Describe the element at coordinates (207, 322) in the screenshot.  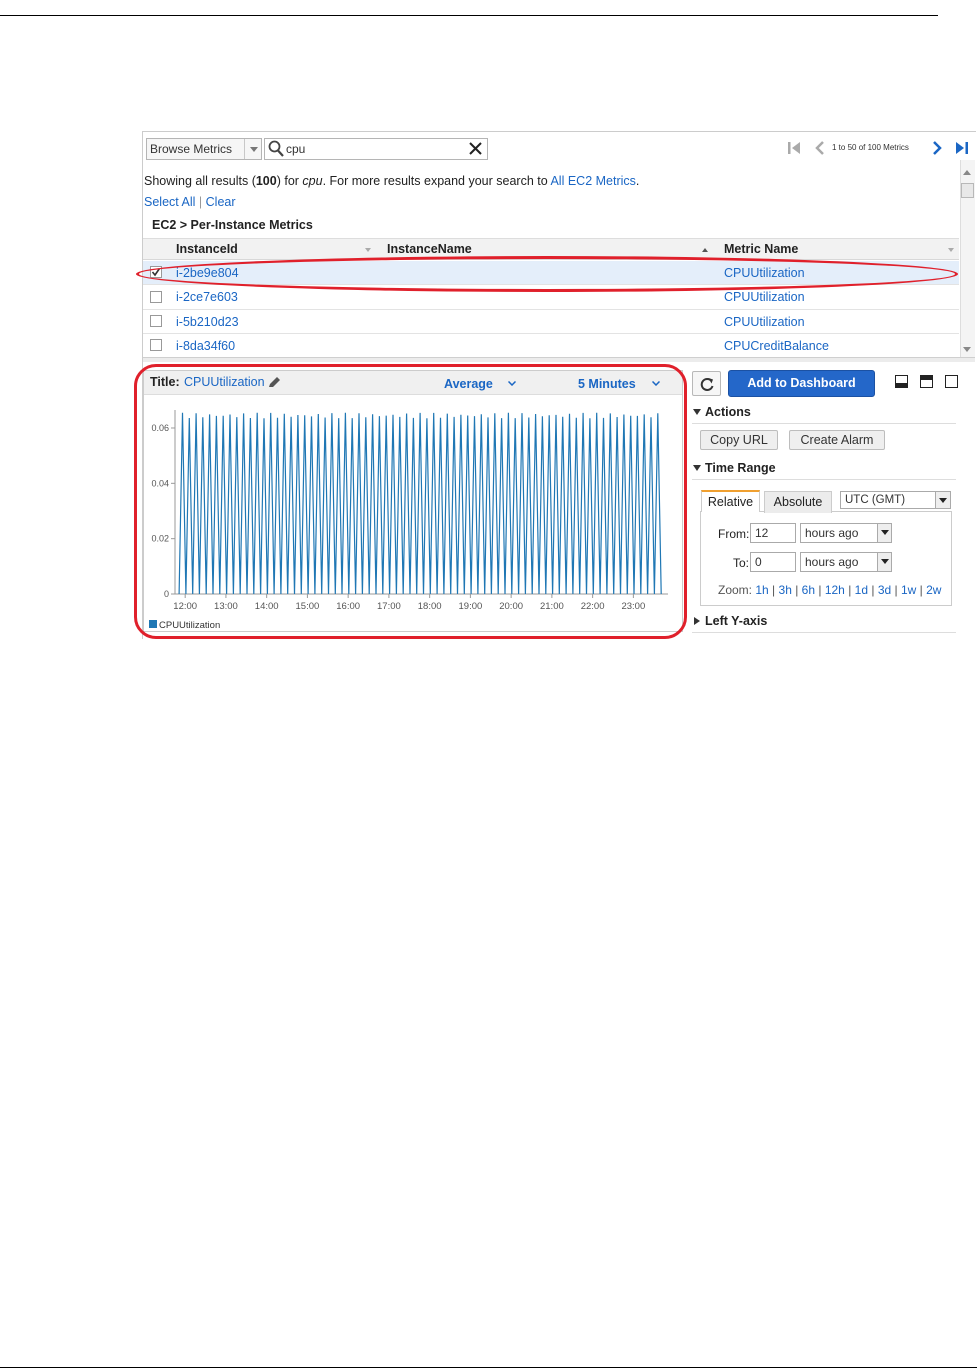
I see `instance-id-link: i-5b210d23` at that location.